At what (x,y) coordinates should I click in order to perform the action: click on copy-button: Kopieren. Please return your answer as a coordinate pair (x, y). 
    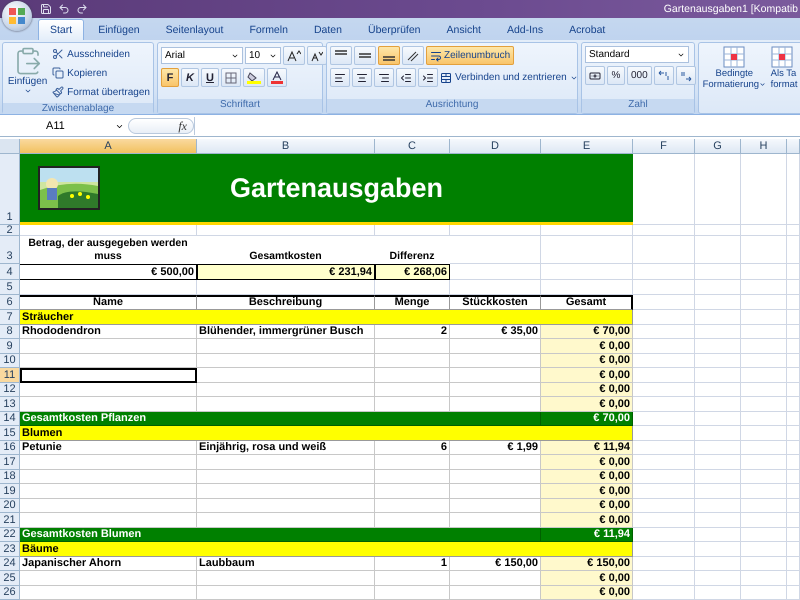
    Looking at the image, I should click on (101, 73).